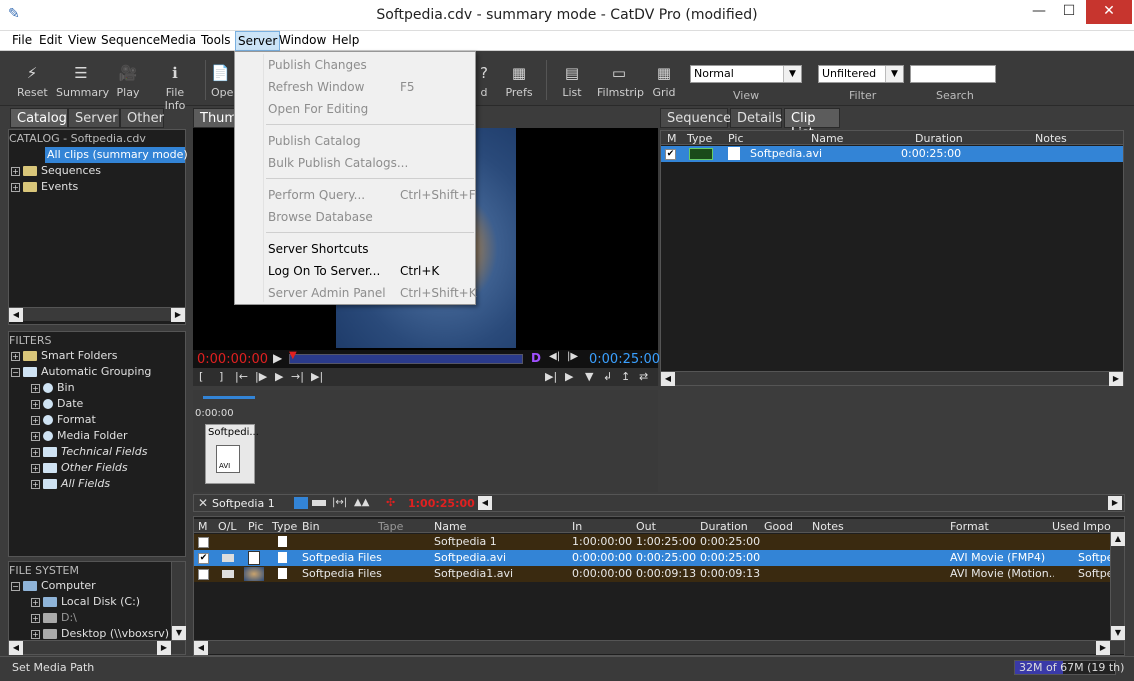 The width and height of the screenshot is (1134, 681). I want to click on menu-help: Help, so click(345, 40).